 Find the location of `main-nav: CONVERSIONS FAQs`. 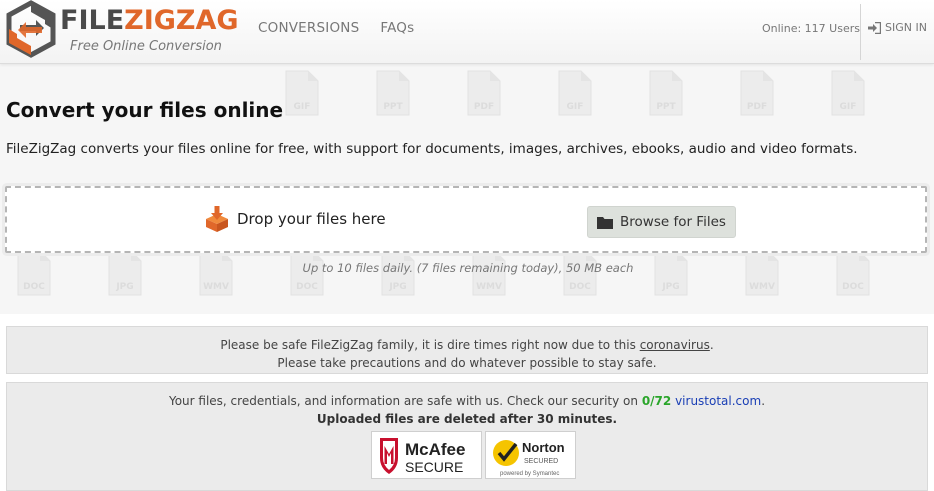

main-nav: CONVERSIONS FAQs is located at coordinates (336, 28).